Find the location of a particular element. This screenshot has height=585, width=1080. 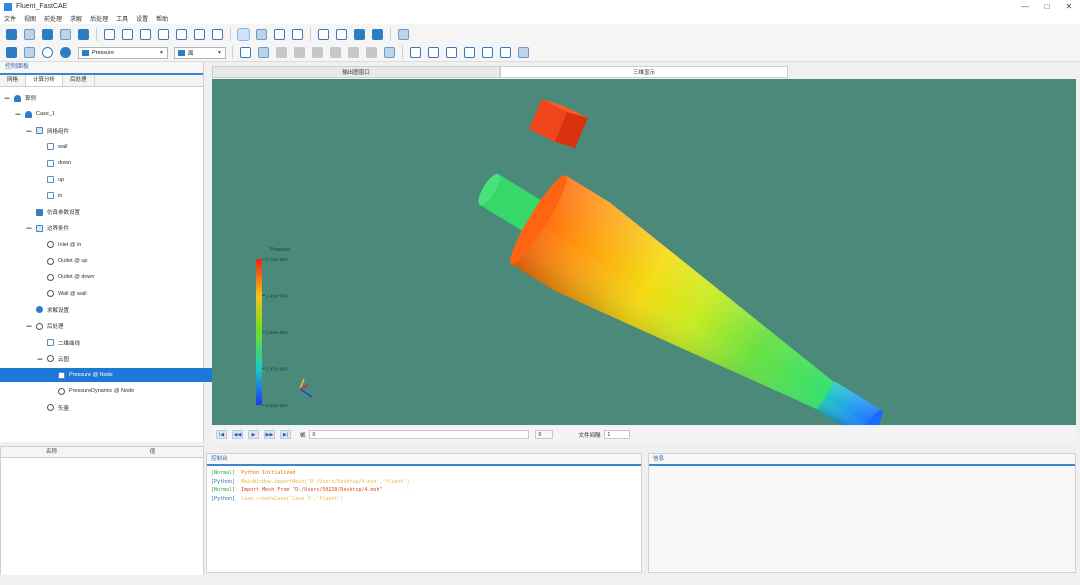

slice-icon is located at coordinates (299, 52).